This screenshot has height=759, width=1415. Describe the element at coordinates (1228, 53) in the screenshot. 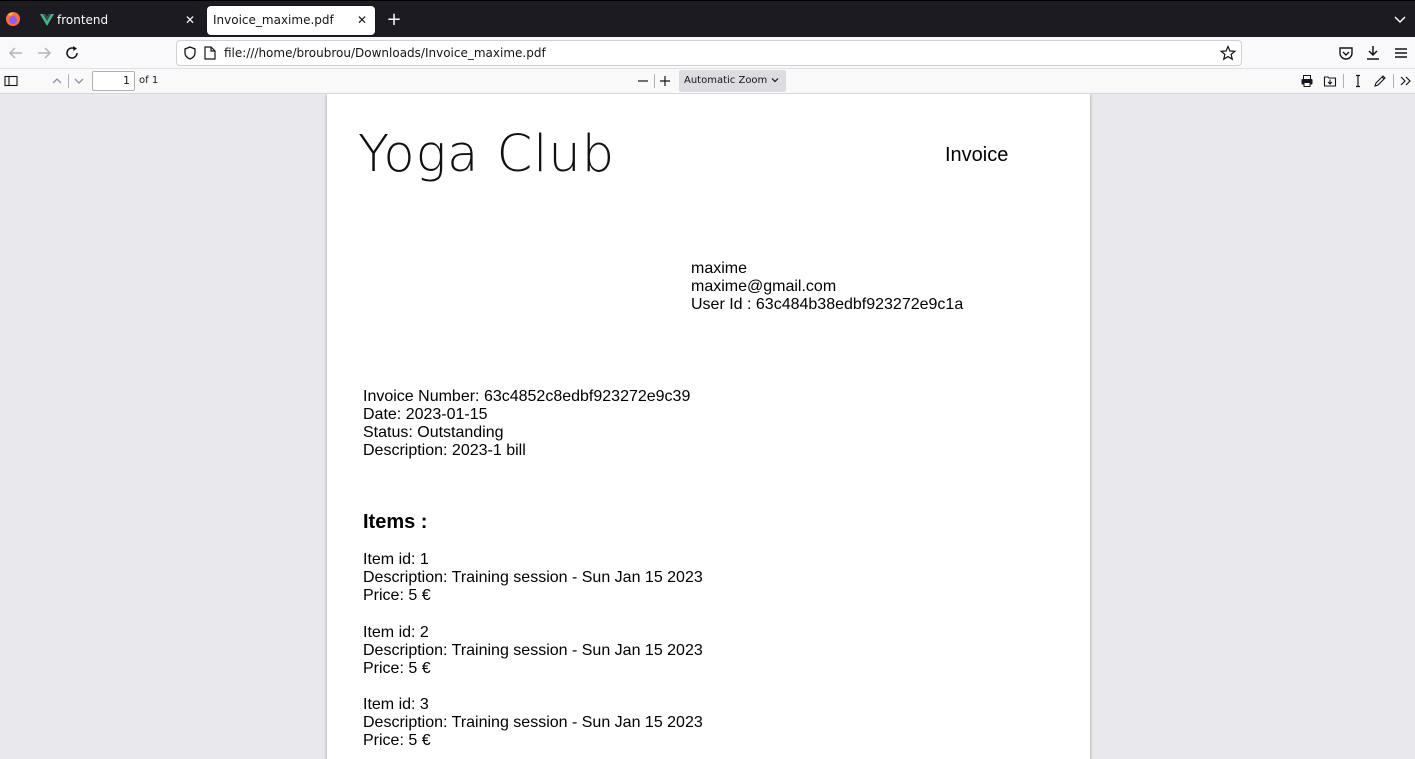

I see `bookmark-star-icon` at that location.